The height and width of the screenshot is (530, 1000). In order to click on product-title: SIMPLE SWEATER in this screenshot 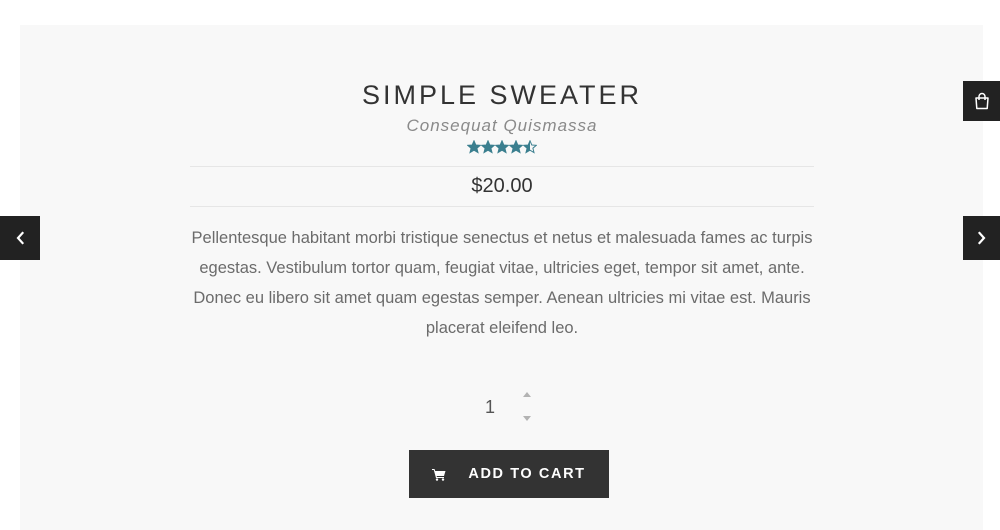, I will do `click(502, 95)`.